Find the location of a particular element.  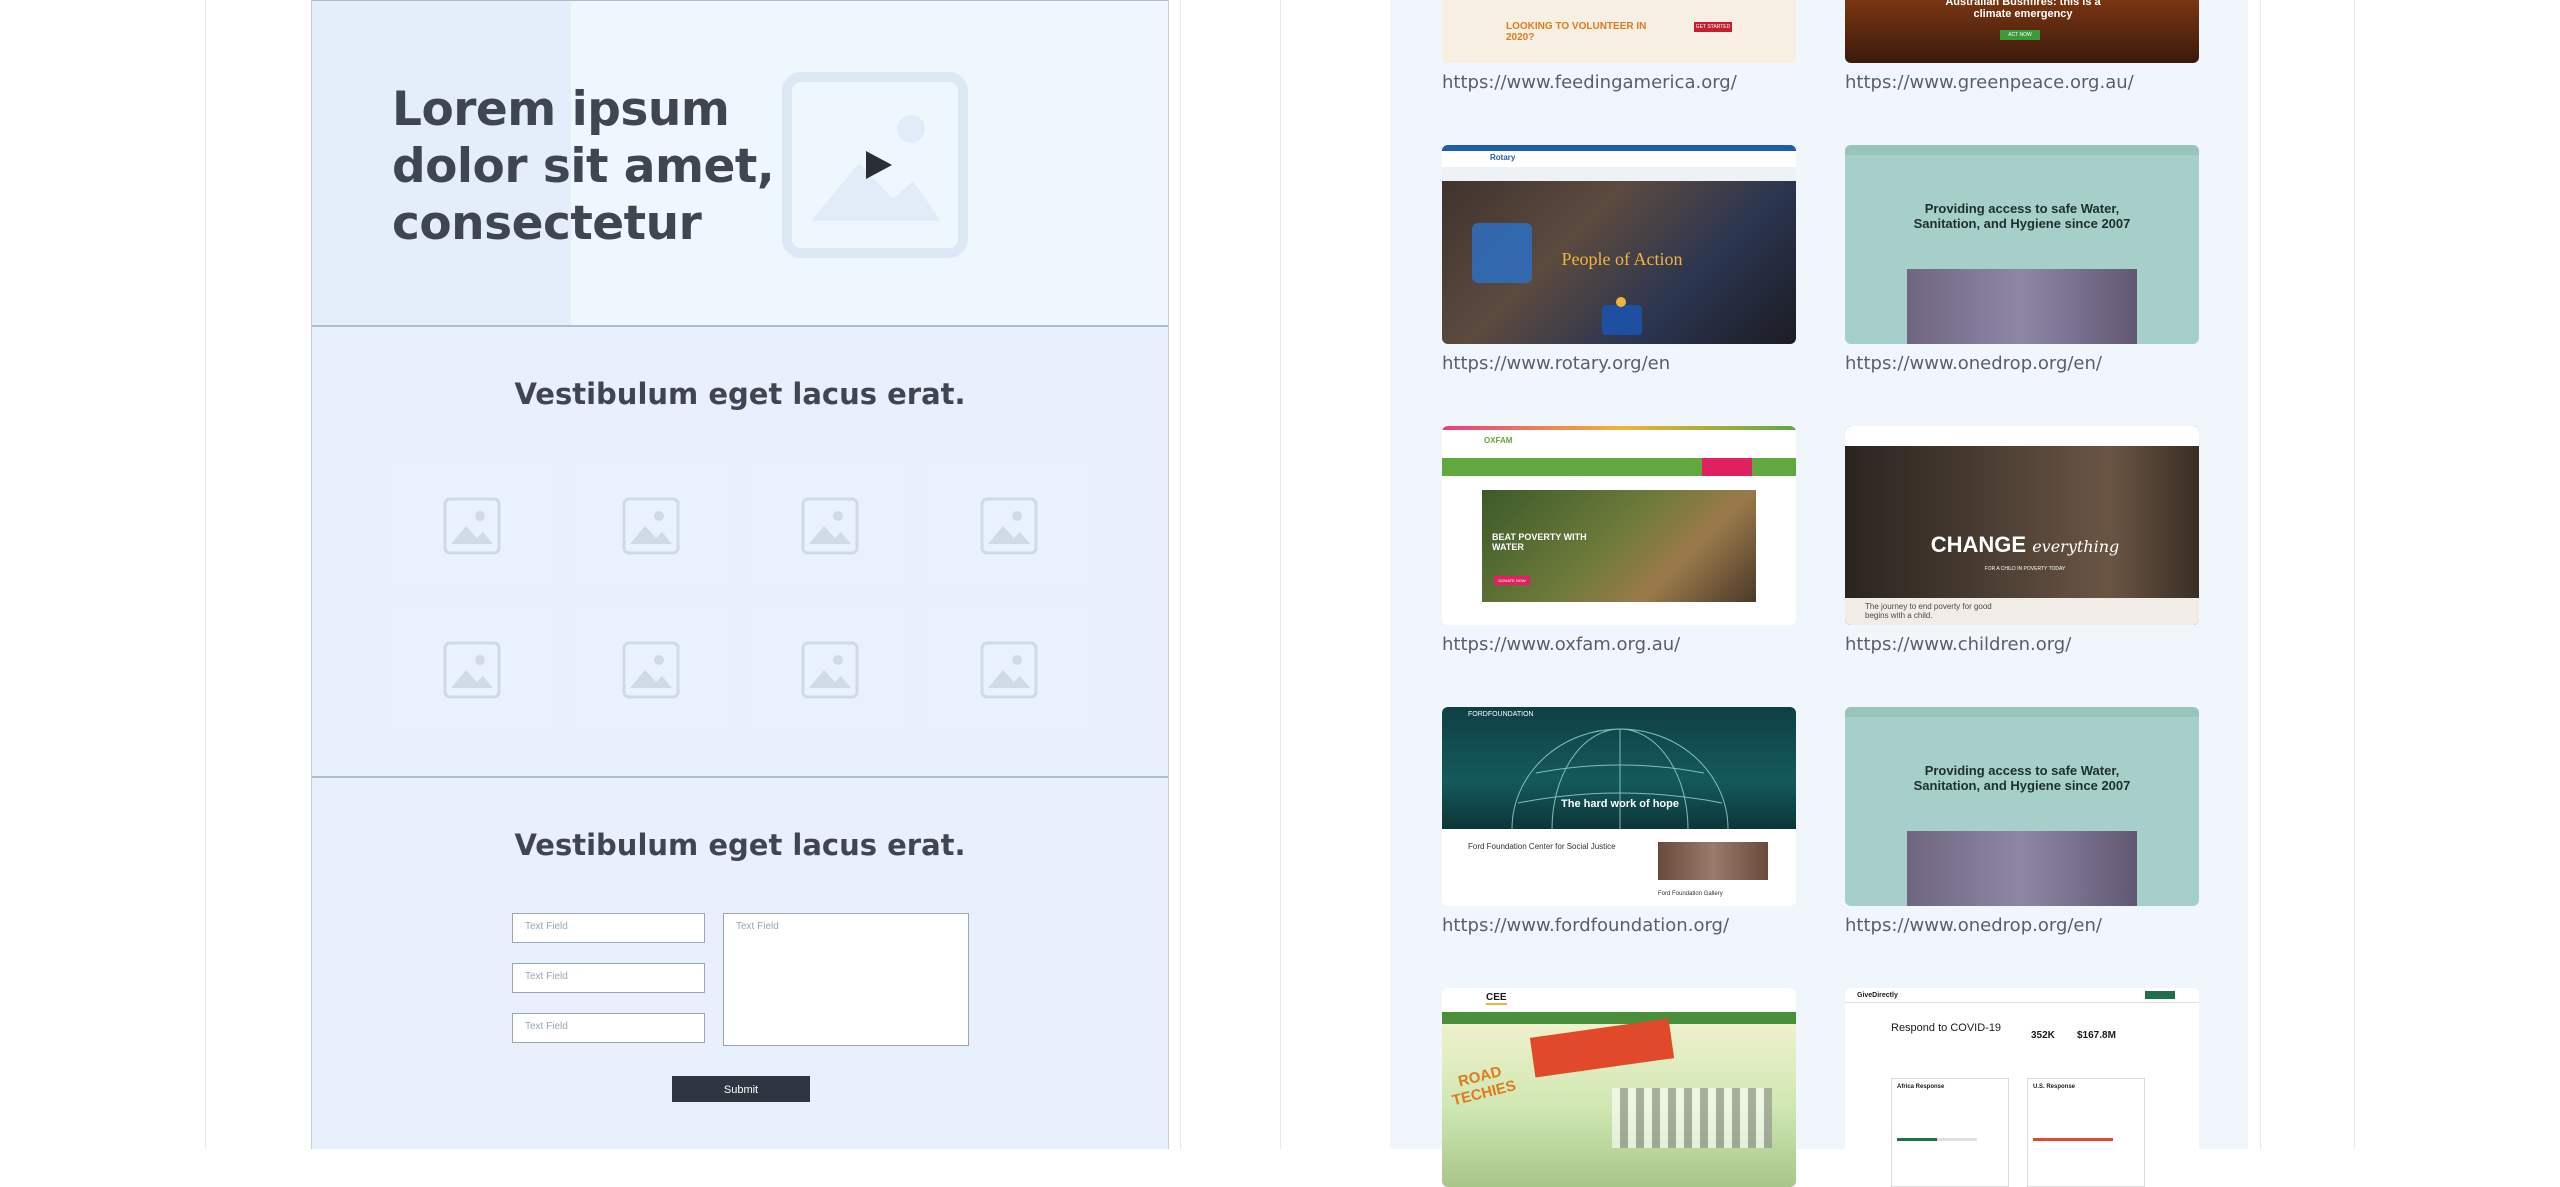

site-url: https://www.greenpeace.org.au/ is located at coordinates (1989, 82).